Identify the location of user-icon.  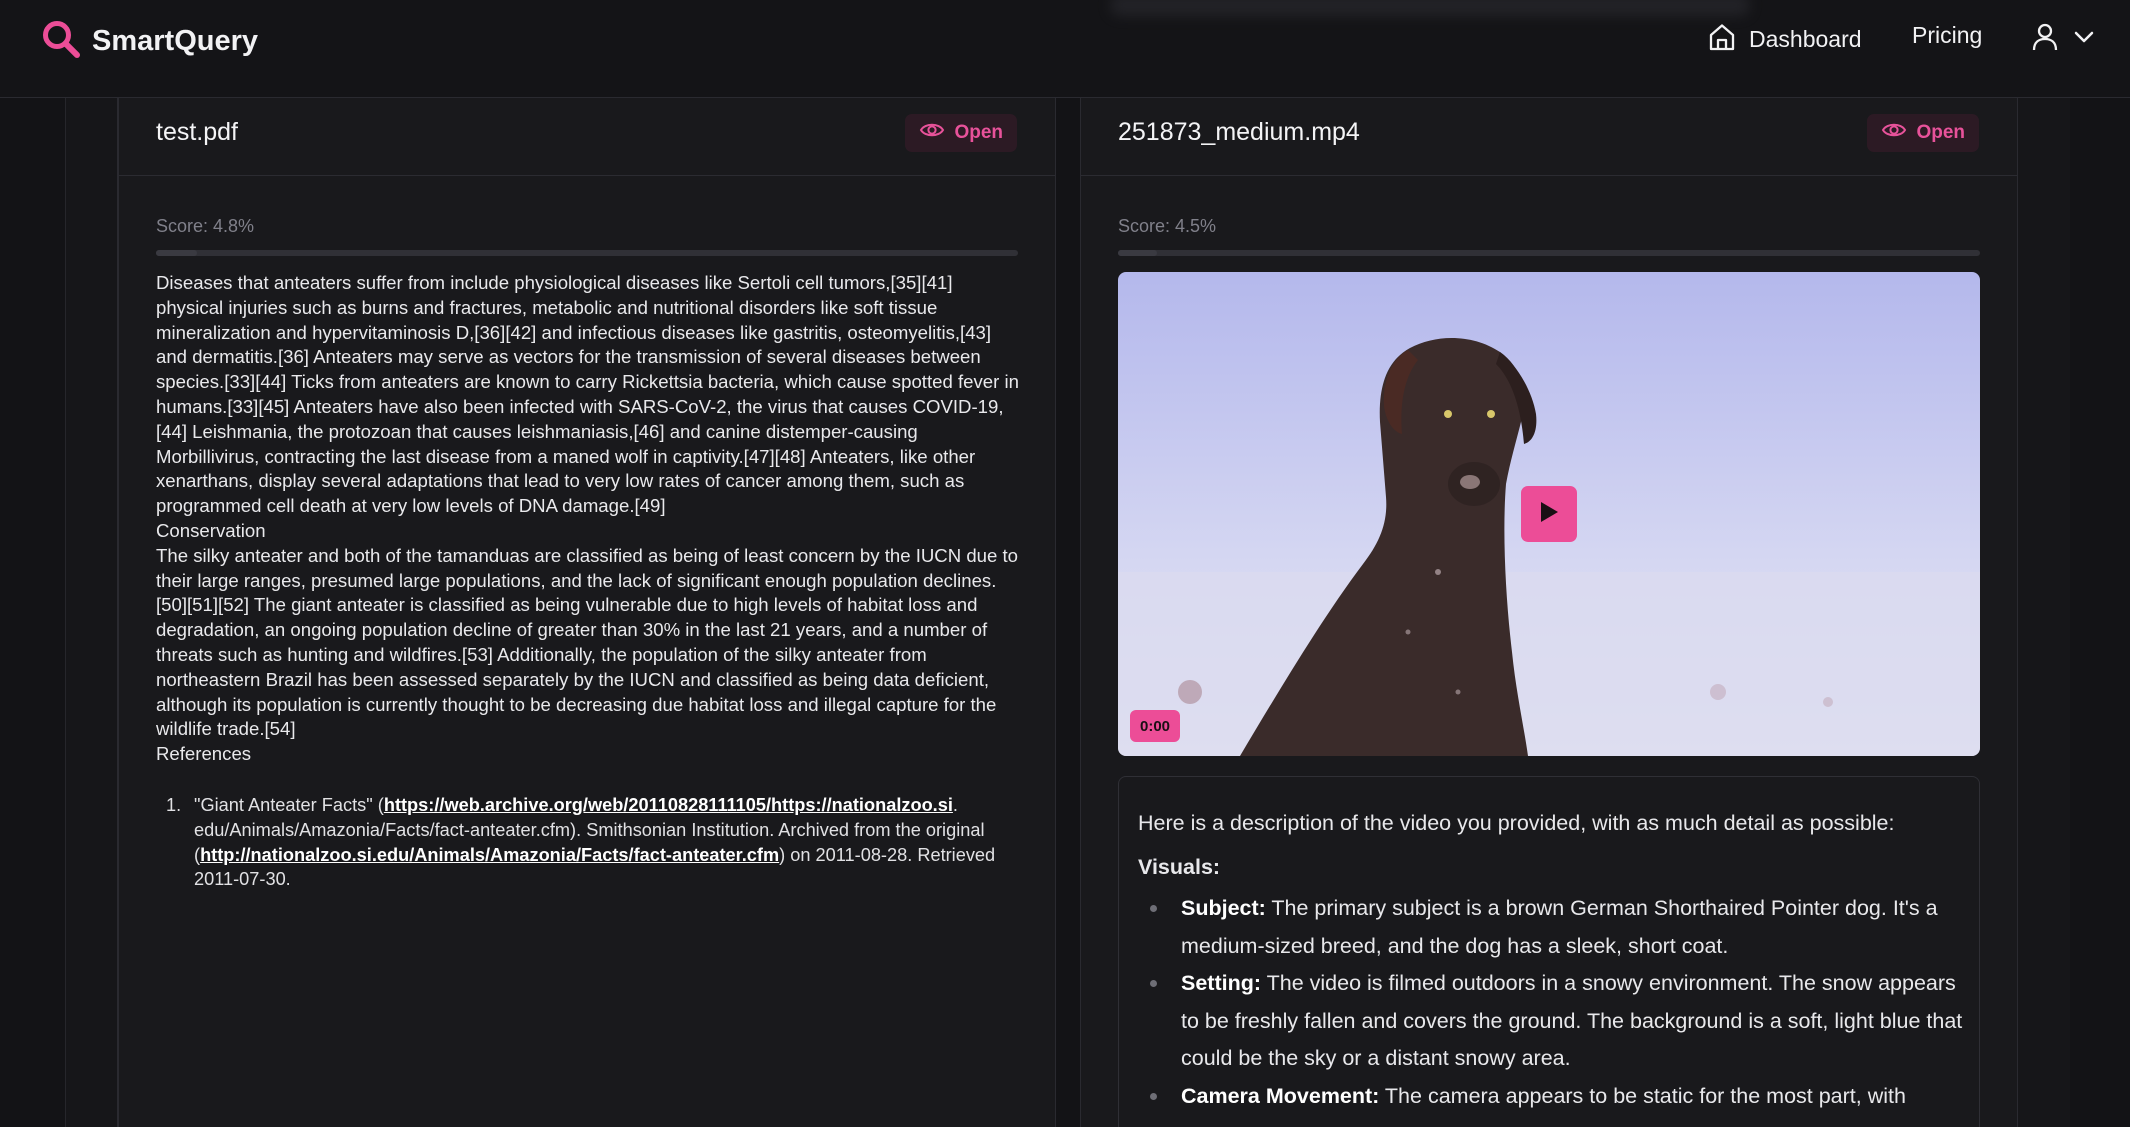
(2045, 39).